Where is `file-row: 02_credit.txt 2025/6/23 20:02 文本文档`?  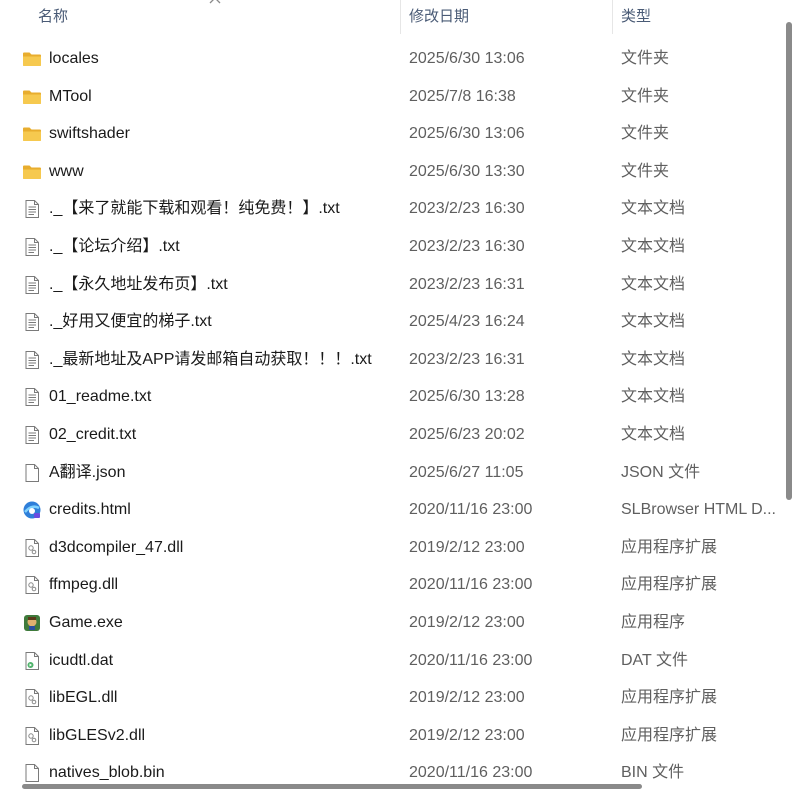
file-row: 02_credit.txt 2025/6/23 20:02 文本文档 is located at coordinates (389, 435).